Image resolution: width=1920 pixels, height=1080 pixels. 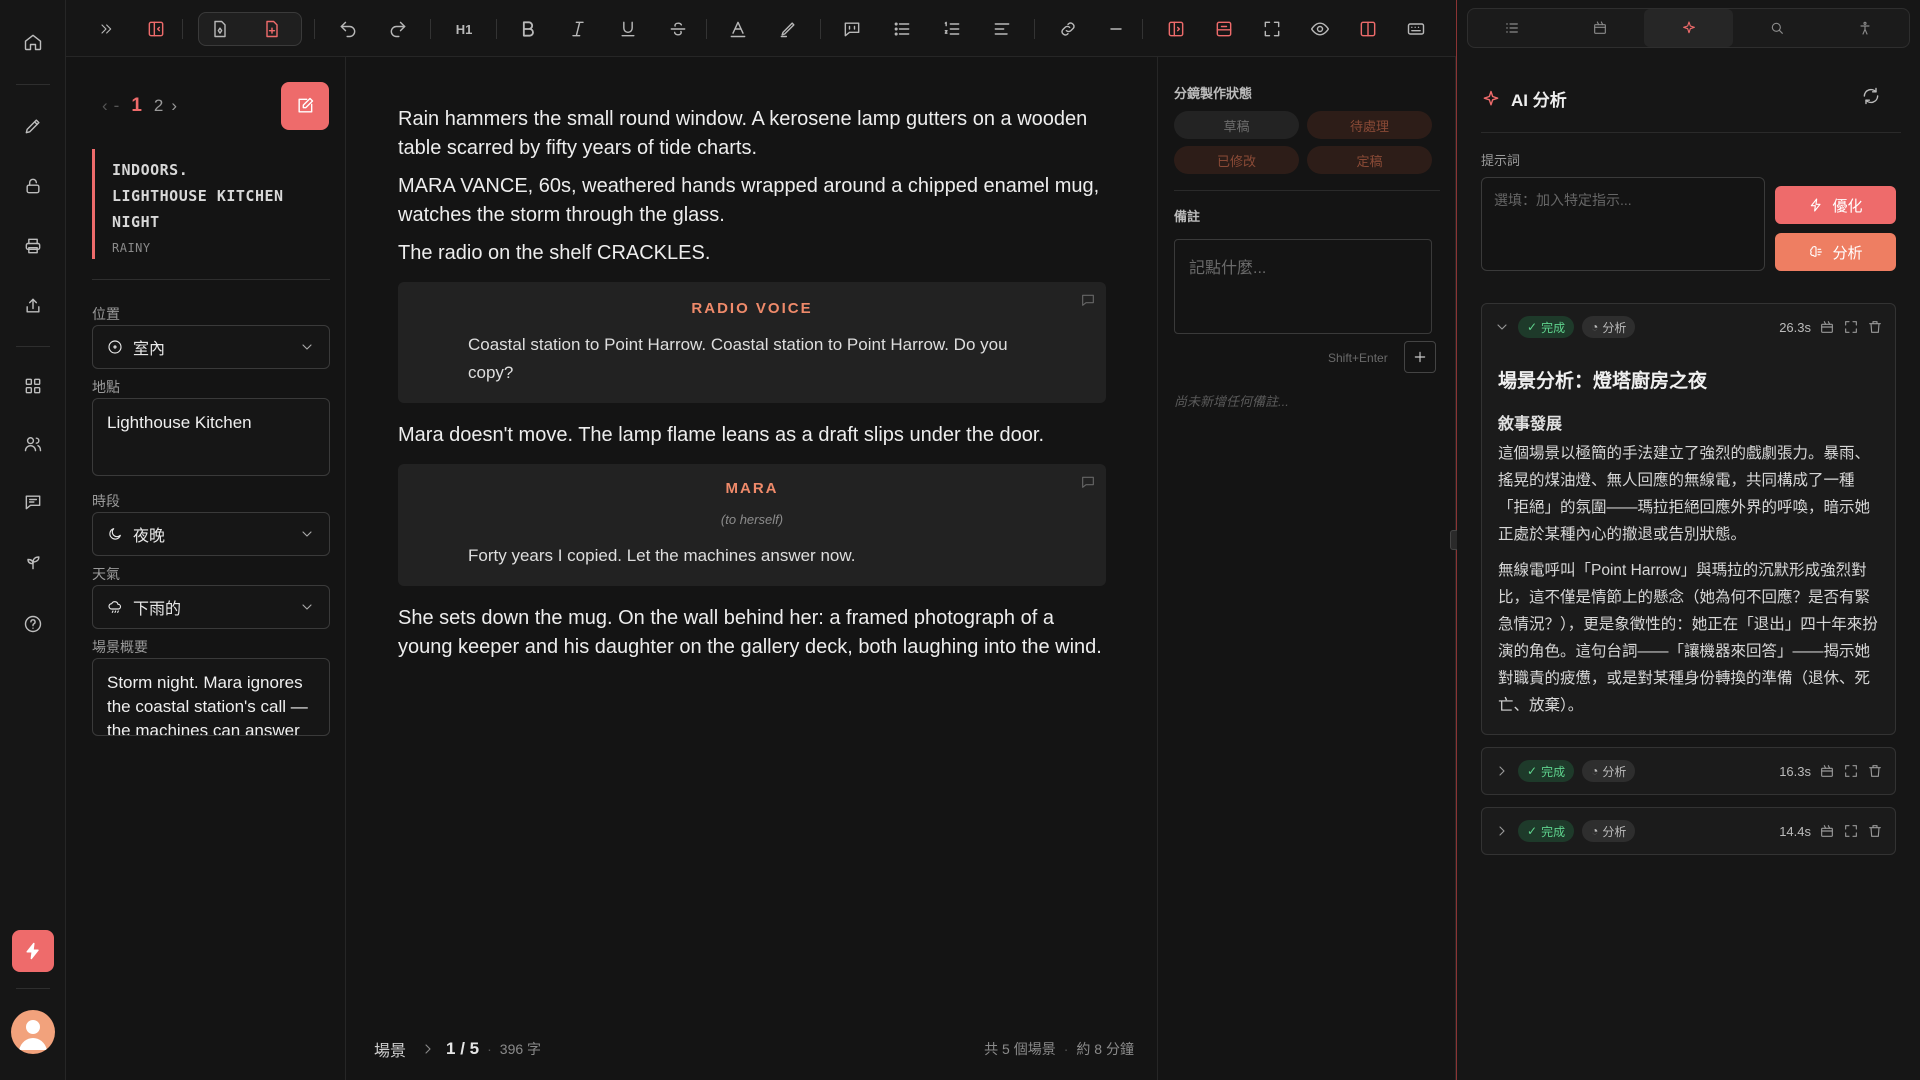 I want to click on add-note-button, so click(x=1420, y=357).